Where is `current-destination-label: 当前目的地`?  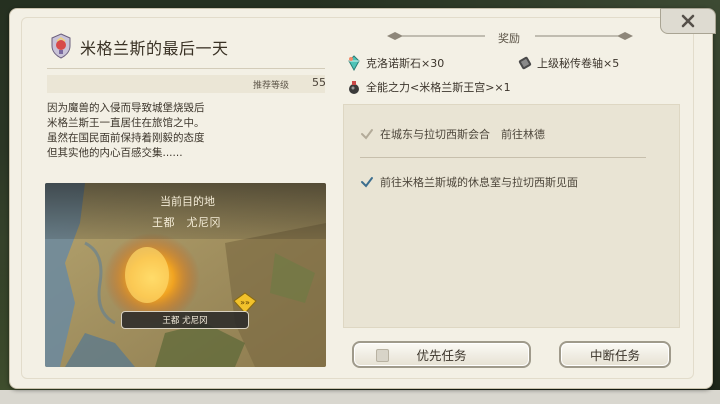
current-destination-label: 当前目的地 is located at coordinates (187, 201).